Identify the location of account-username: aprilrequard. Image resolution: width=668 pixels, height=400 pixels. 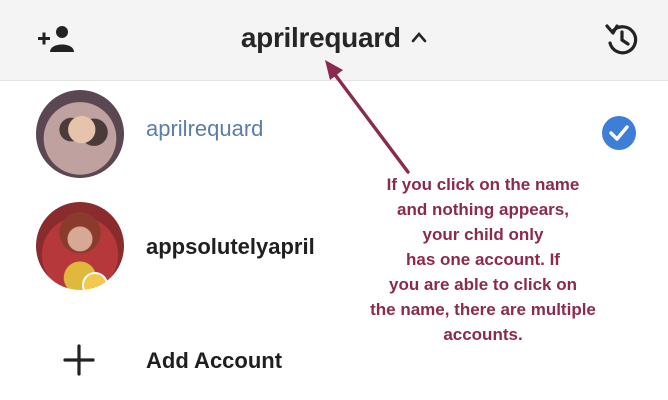
(205, 128).